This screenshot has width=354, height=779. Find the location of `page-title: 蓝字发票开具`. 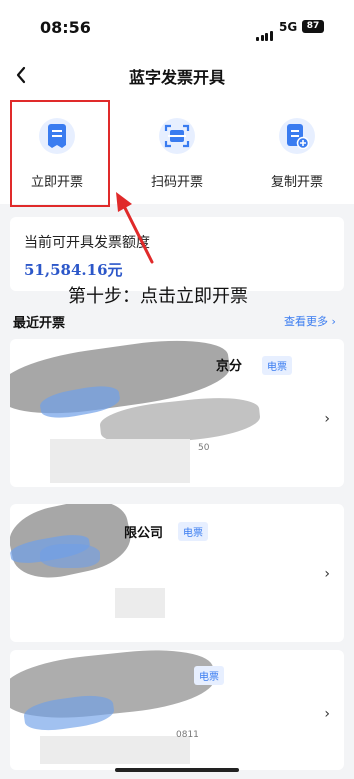

page-title: 蓝字发票开具 is located at coordinates (176, 77).